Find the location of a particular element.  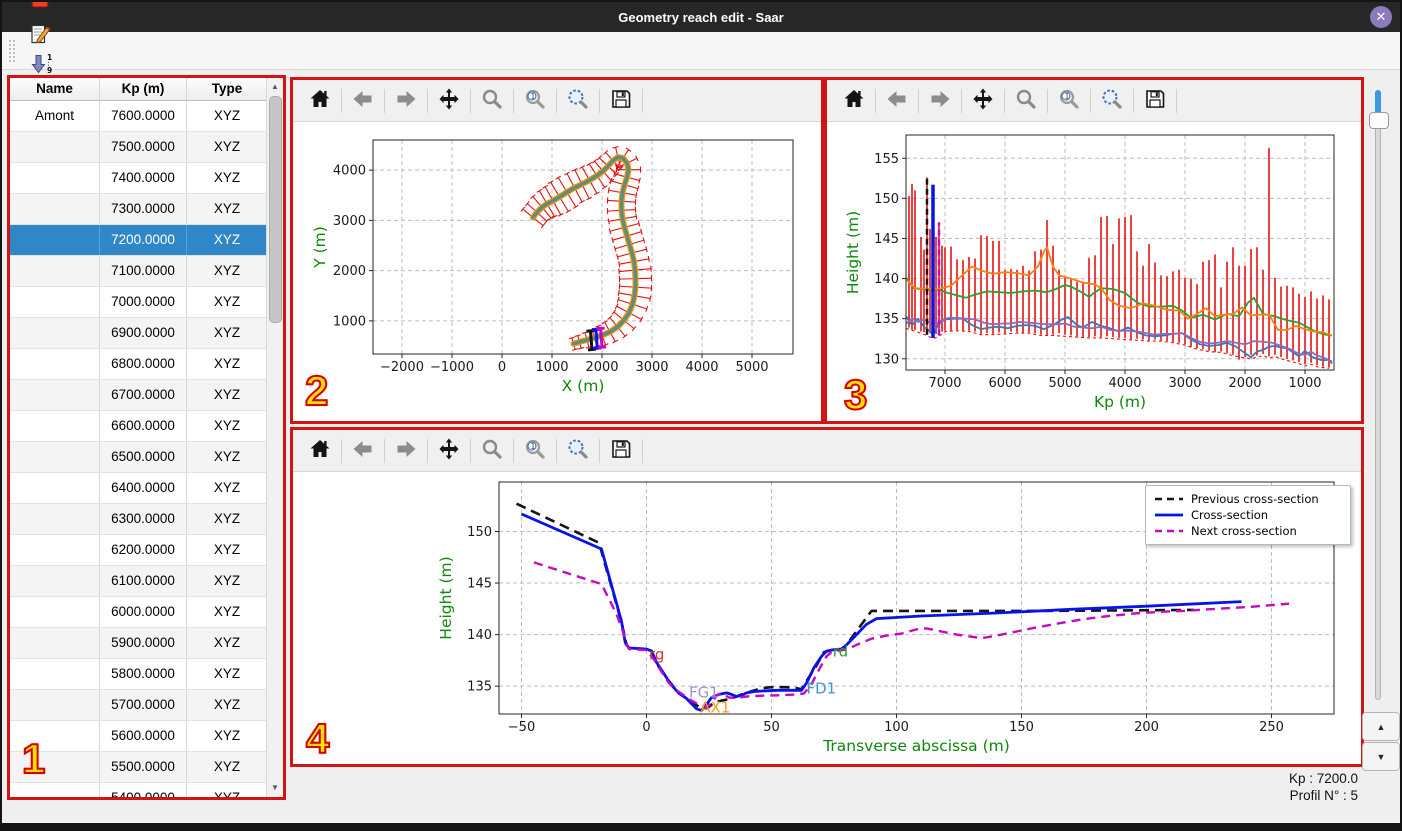

magnifier-1-icon: 1 is located at coordinates (535, 100).